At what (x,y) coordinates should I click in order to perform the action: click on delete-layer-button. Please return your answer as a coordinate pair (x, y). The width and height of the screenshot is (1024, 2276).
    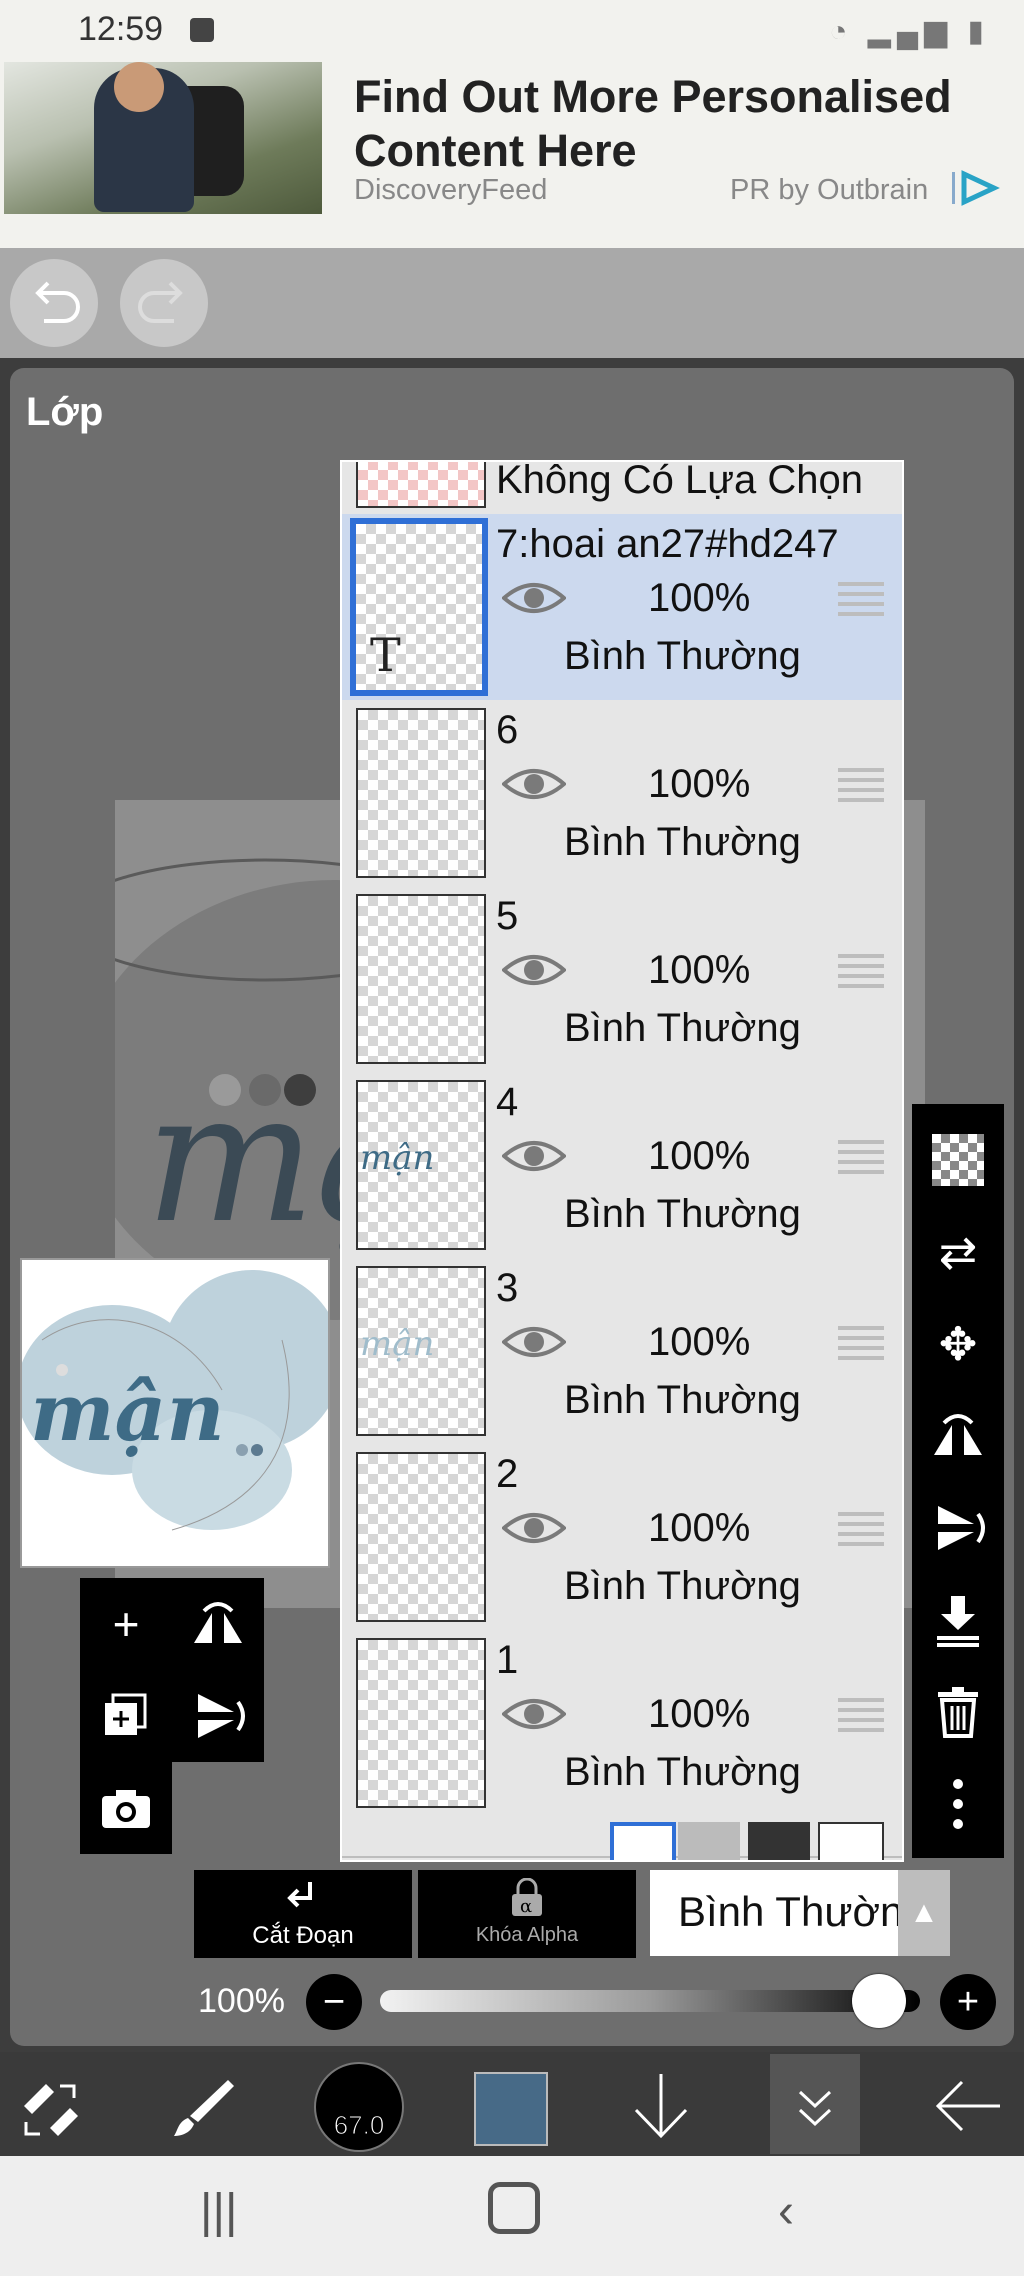
    Looking at the image, I should click on (958, 1712).